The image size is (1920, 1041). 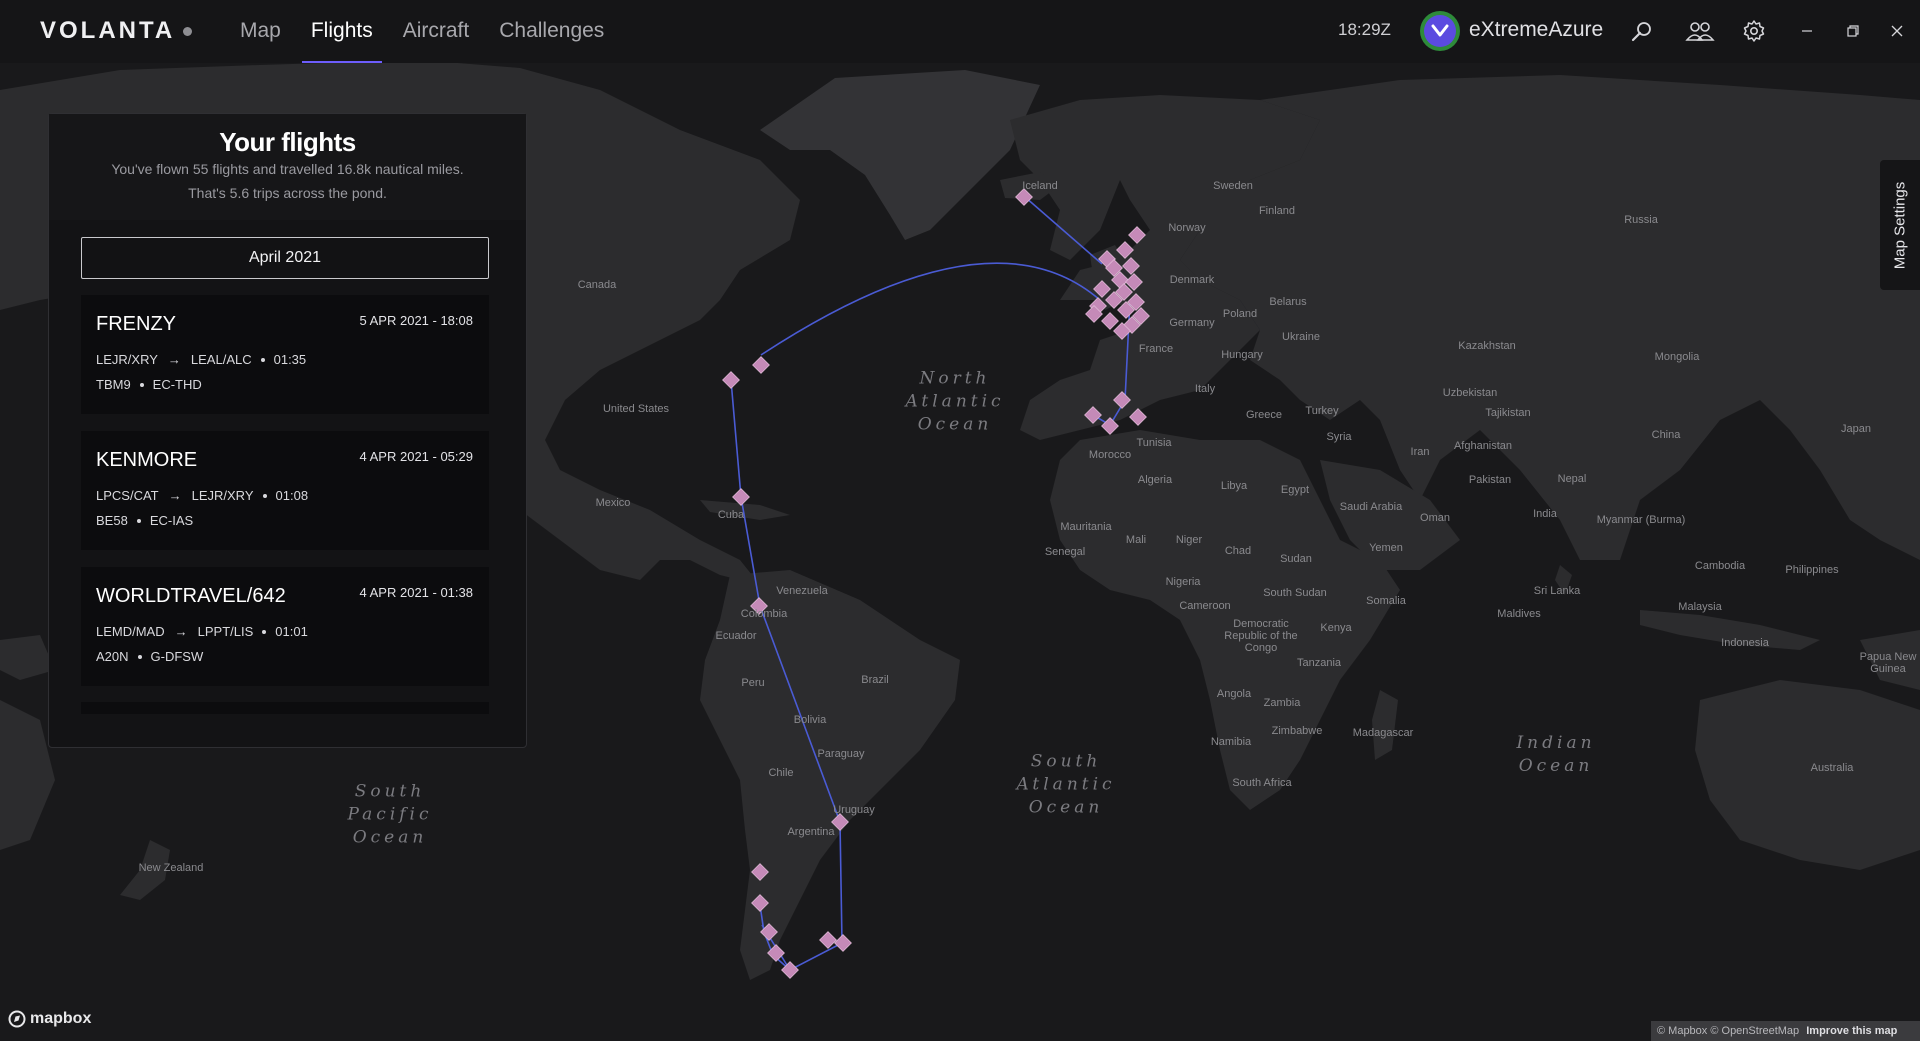 What do you see at coordinates (1897, 31) in the screenshot?
I see `close-icon` at bounding box center [1897, 31].